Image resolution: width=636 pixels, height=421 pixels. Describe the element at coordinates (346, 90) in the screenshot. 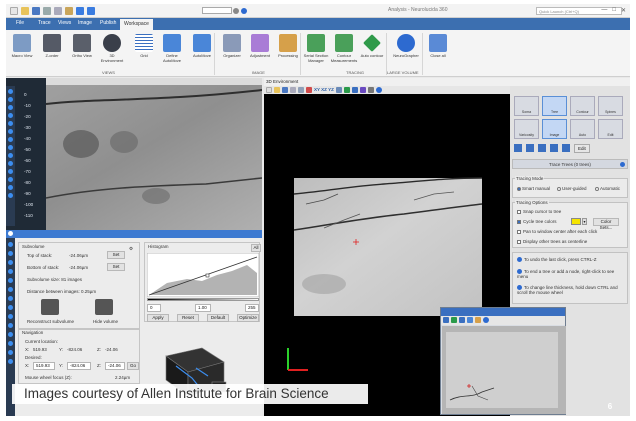

I see `pan-icon` at that location.